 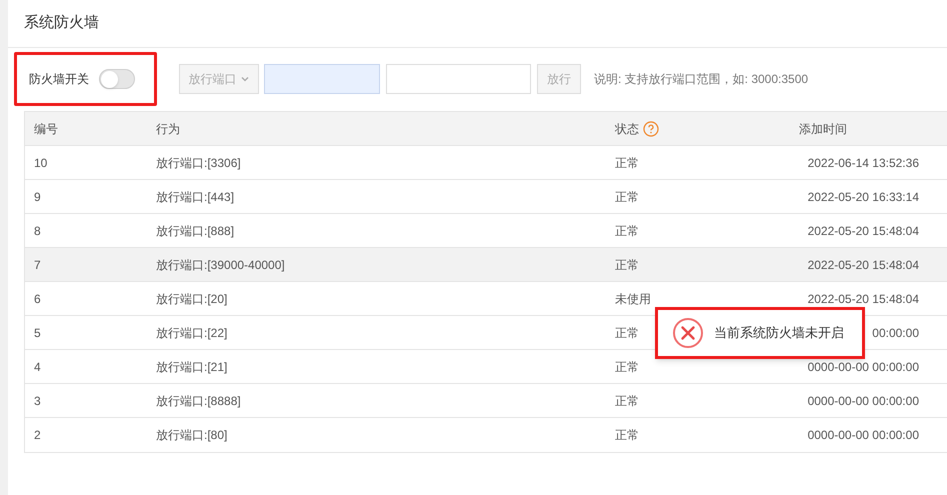 I want to click on table-cell: 放行端口:[8888], so click(x=198, y=401).